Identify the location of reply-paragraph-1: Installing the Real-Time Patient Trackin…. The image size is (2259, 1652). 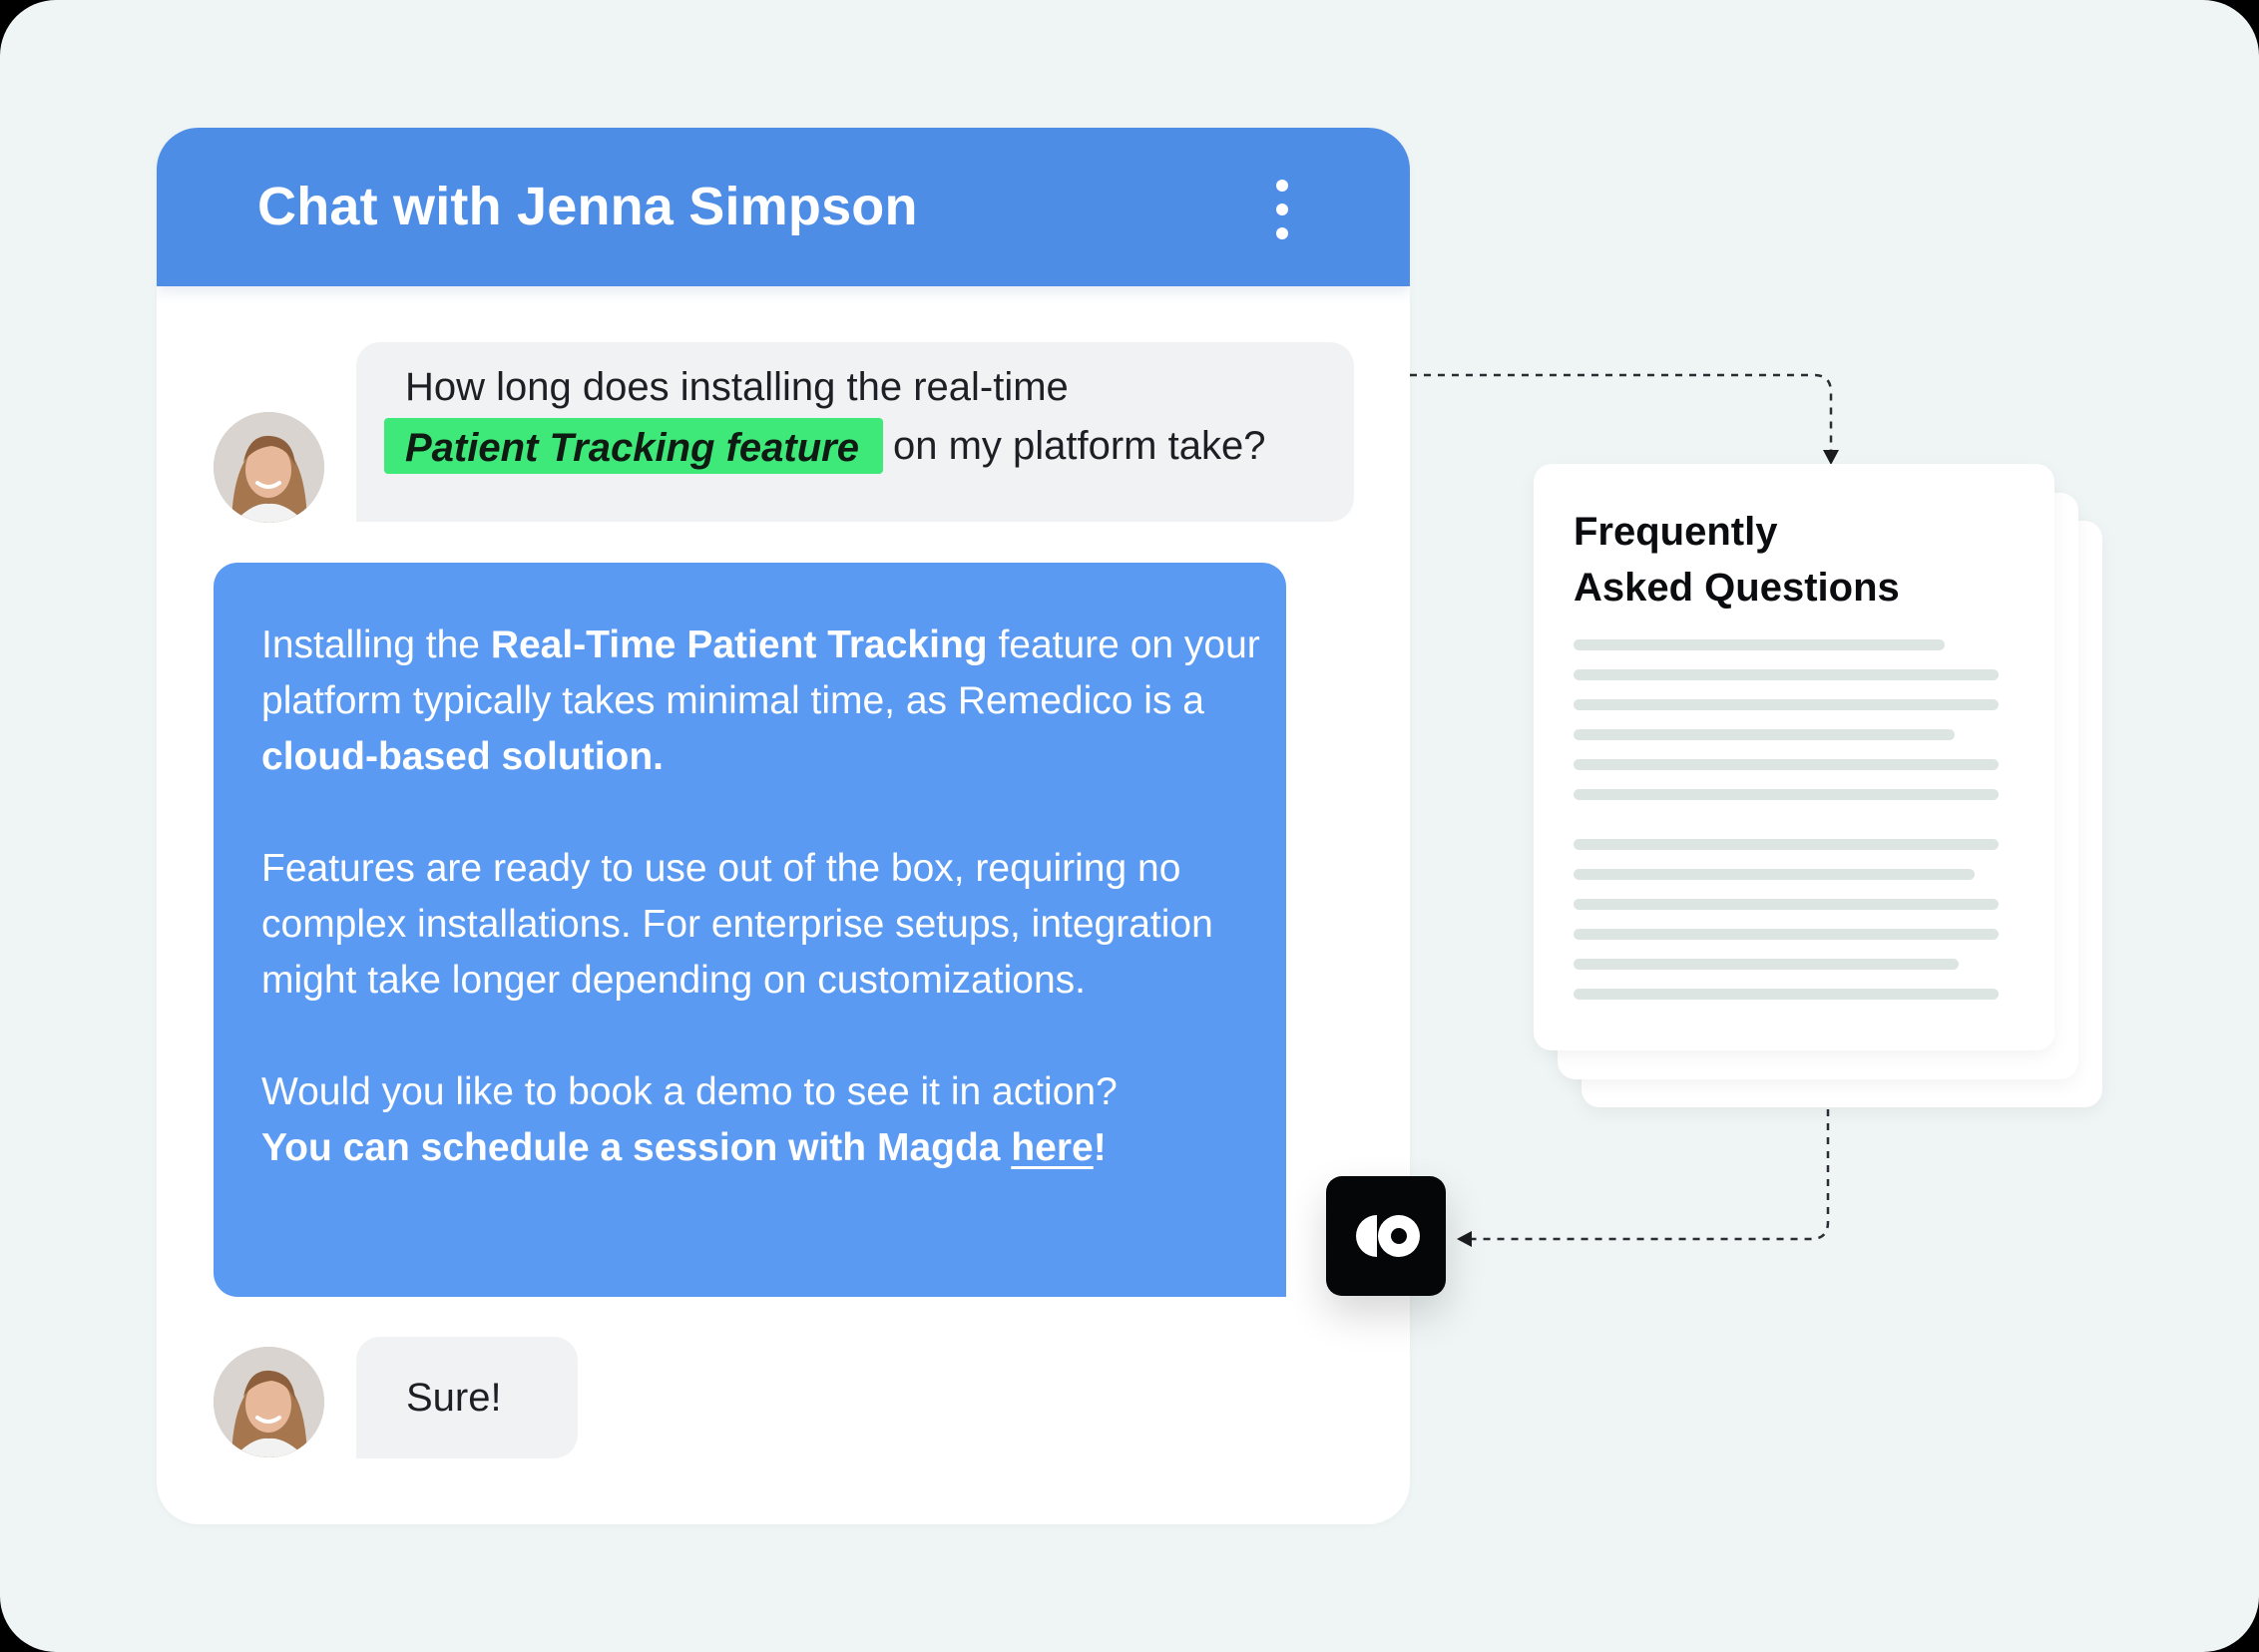
(765, 702).